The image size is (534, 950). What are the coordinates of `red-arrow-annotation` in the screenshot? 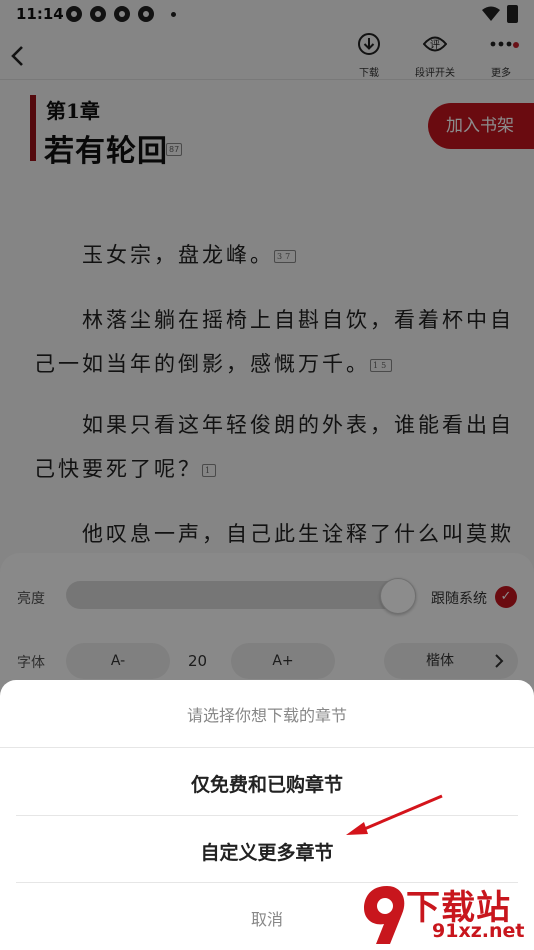 It's located at (394, 814).